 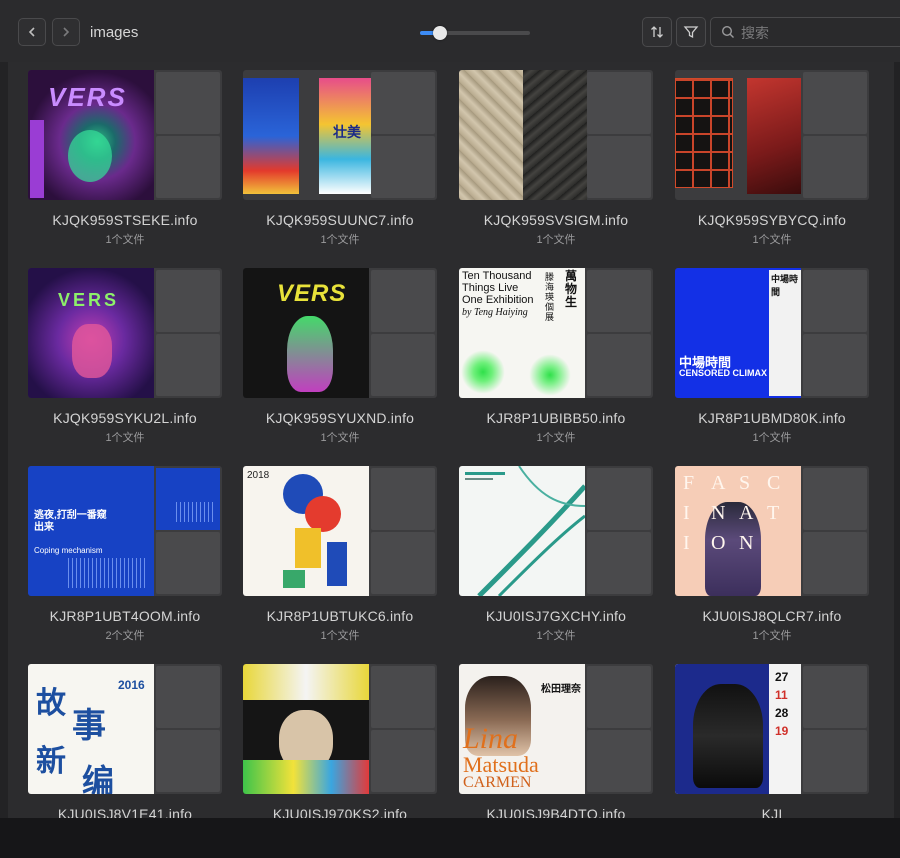 I want to click on poster-letter: C, so click(x=774, y=483).